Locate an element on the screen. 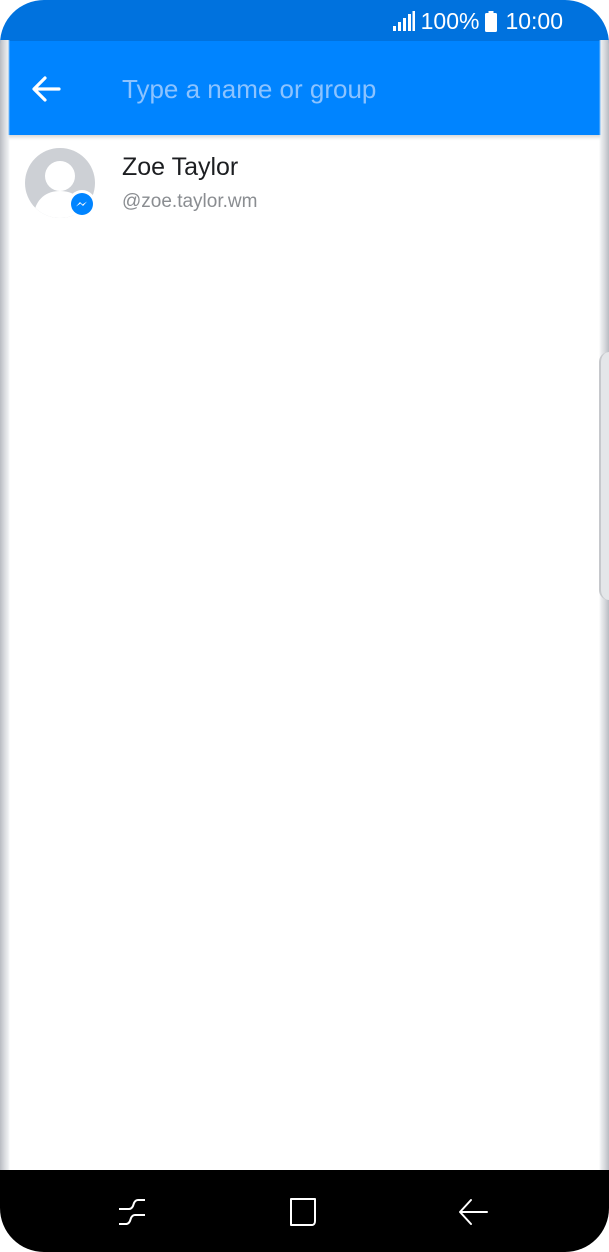 This screenshot has height=1252, width=609. list-item: Zoe Taylor @zoe.taylor.wm is located at coordinates (304, 185).